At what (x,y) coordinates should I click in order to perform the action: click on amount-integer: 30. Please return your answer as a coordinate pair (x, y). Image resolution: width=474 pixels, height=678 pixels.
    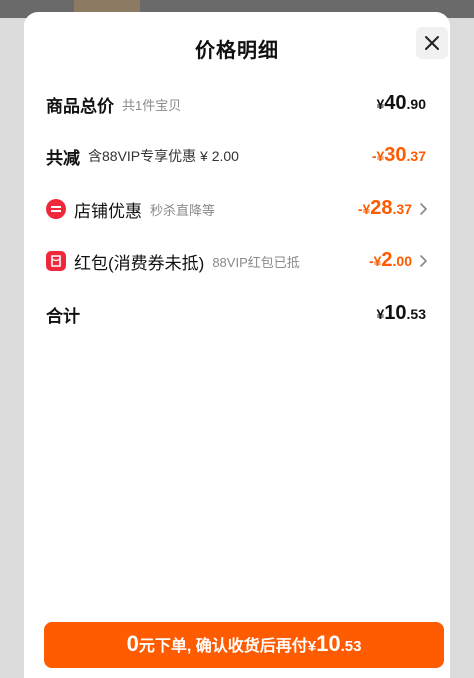
    Looking at the image, I should click on (395, 155).